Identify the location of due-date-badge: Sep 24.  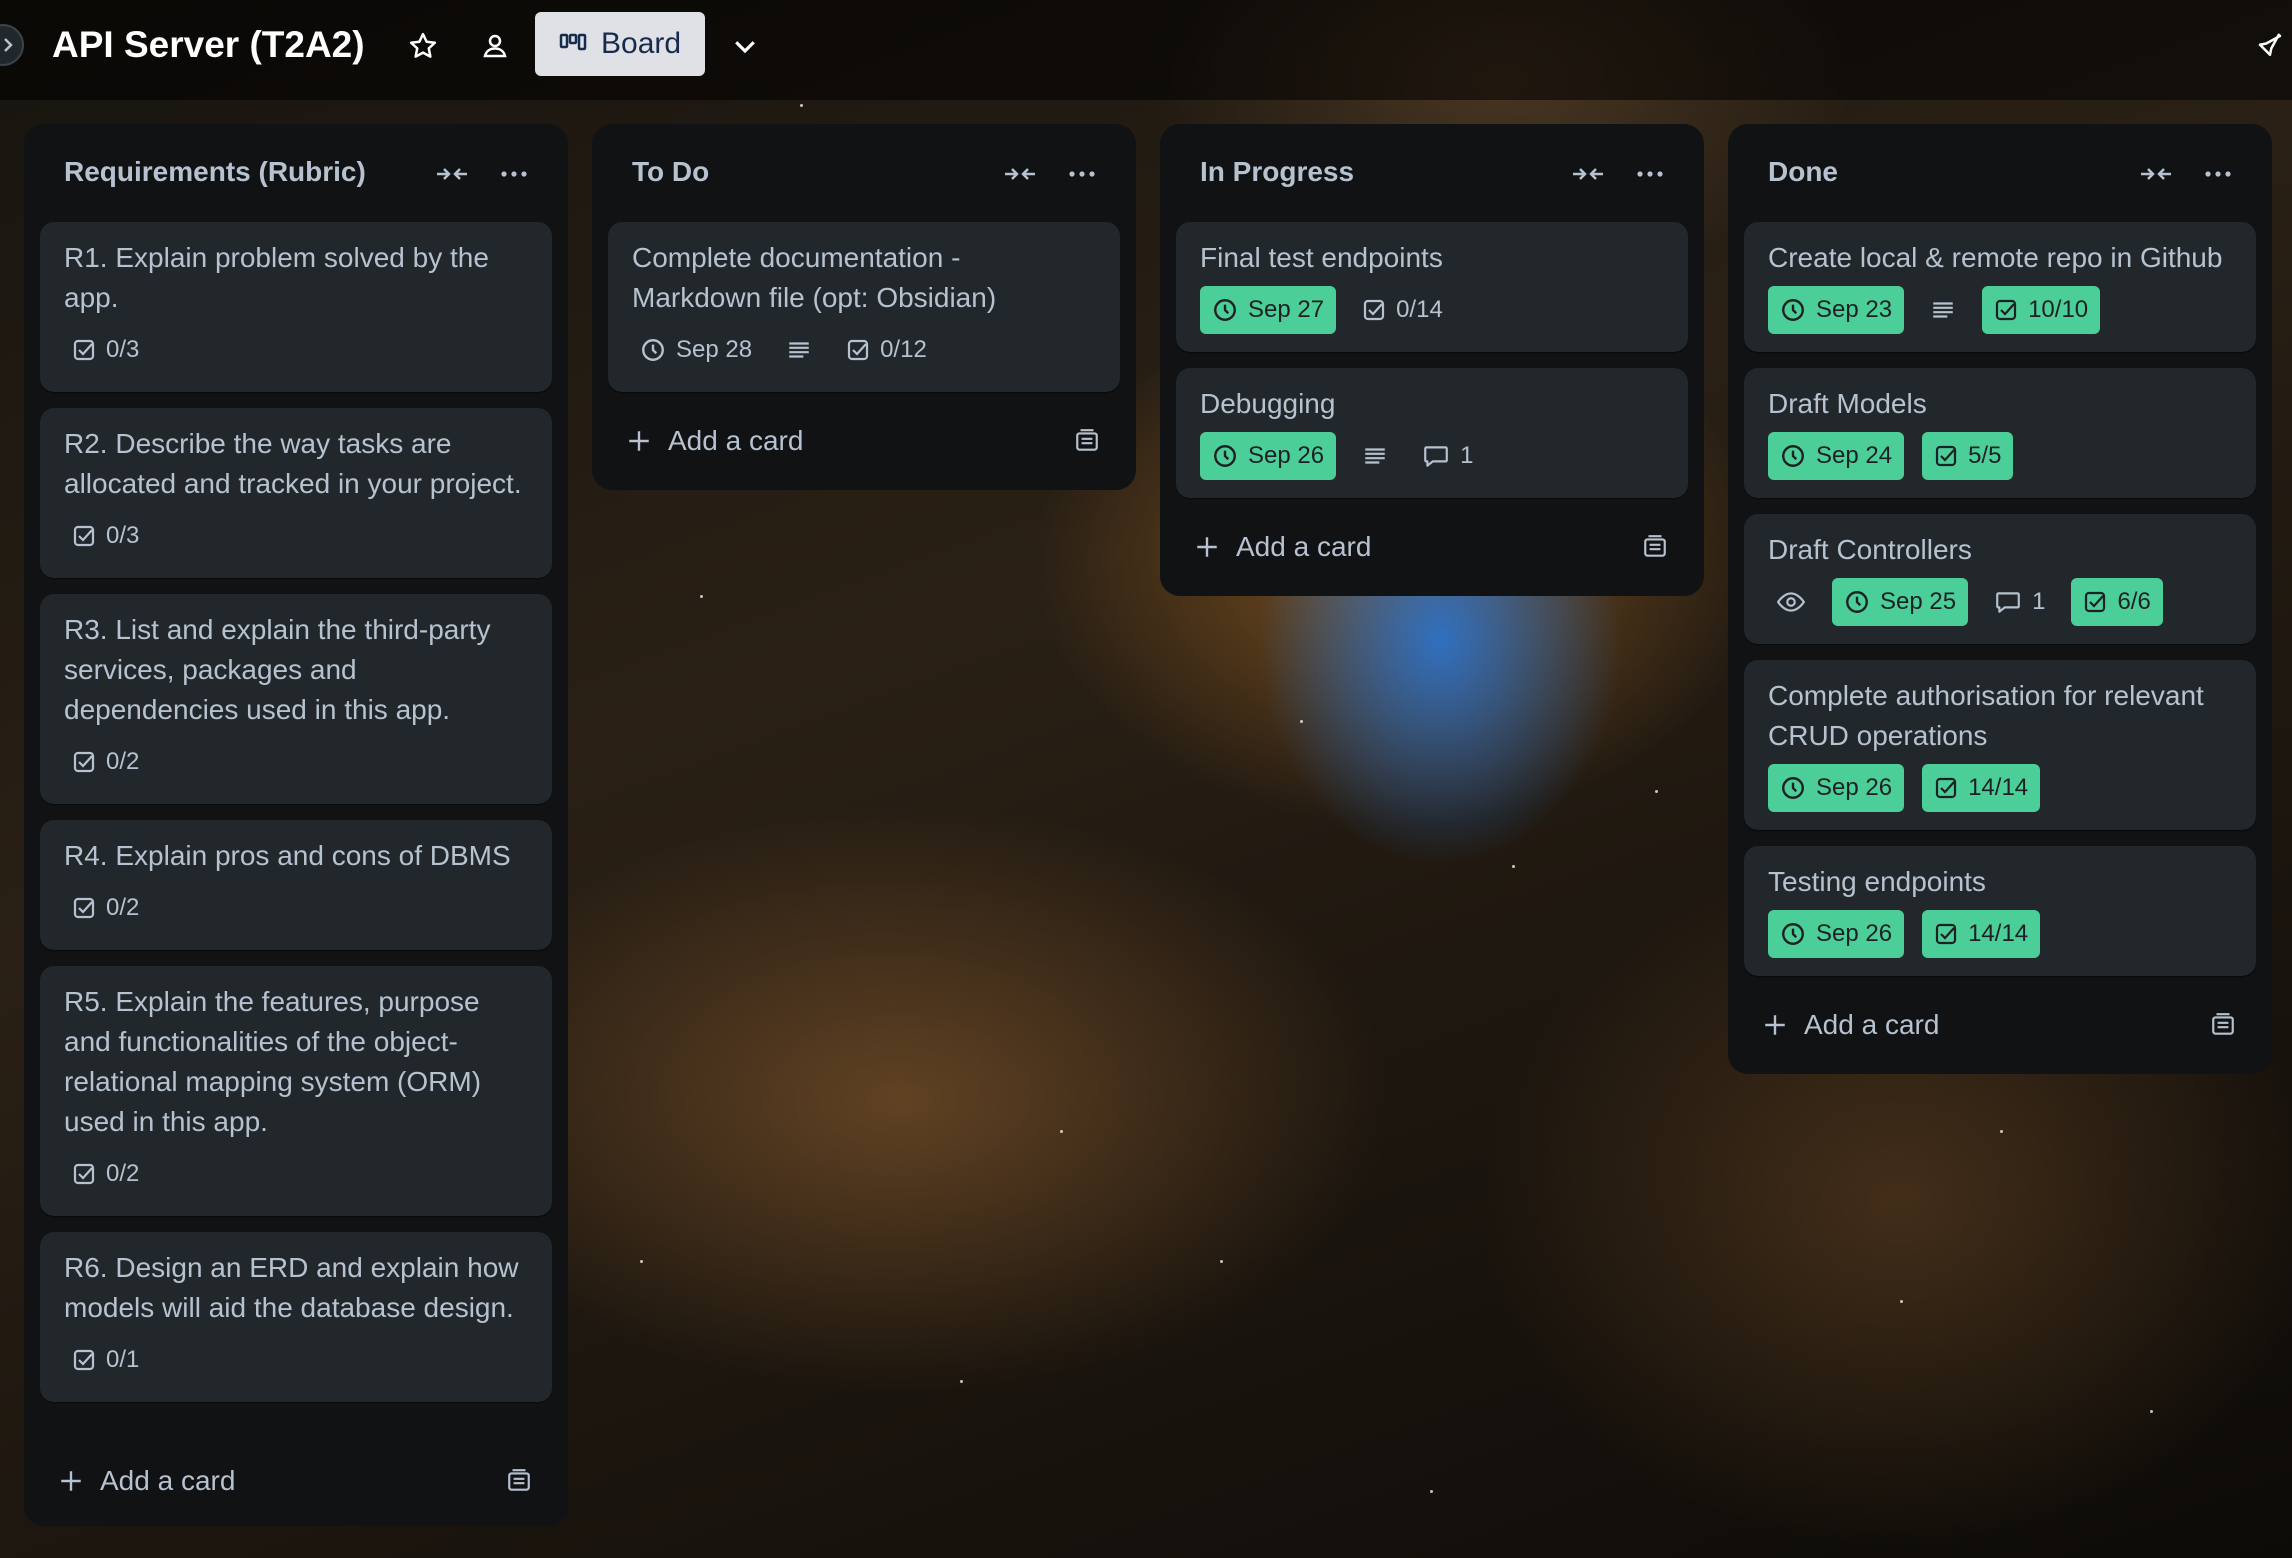
(1836, 456).